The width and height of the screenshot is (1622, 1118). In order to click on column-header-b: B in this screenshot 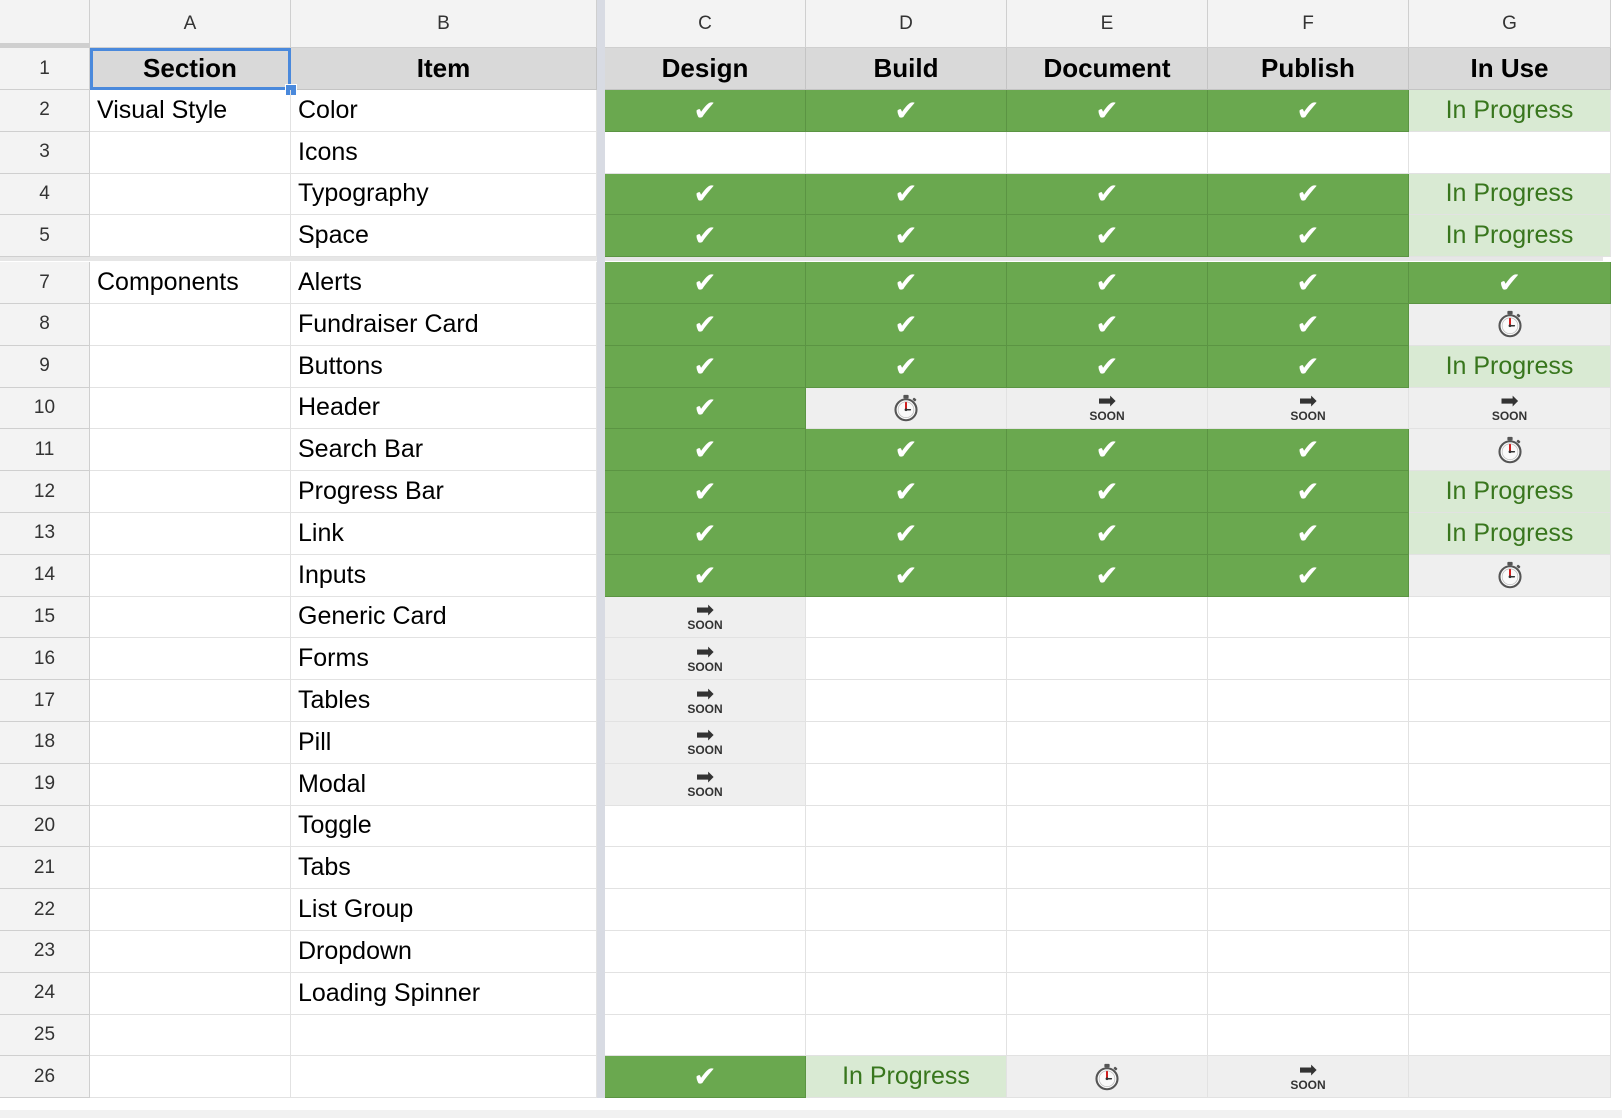, I will do `click(444, 24)`.